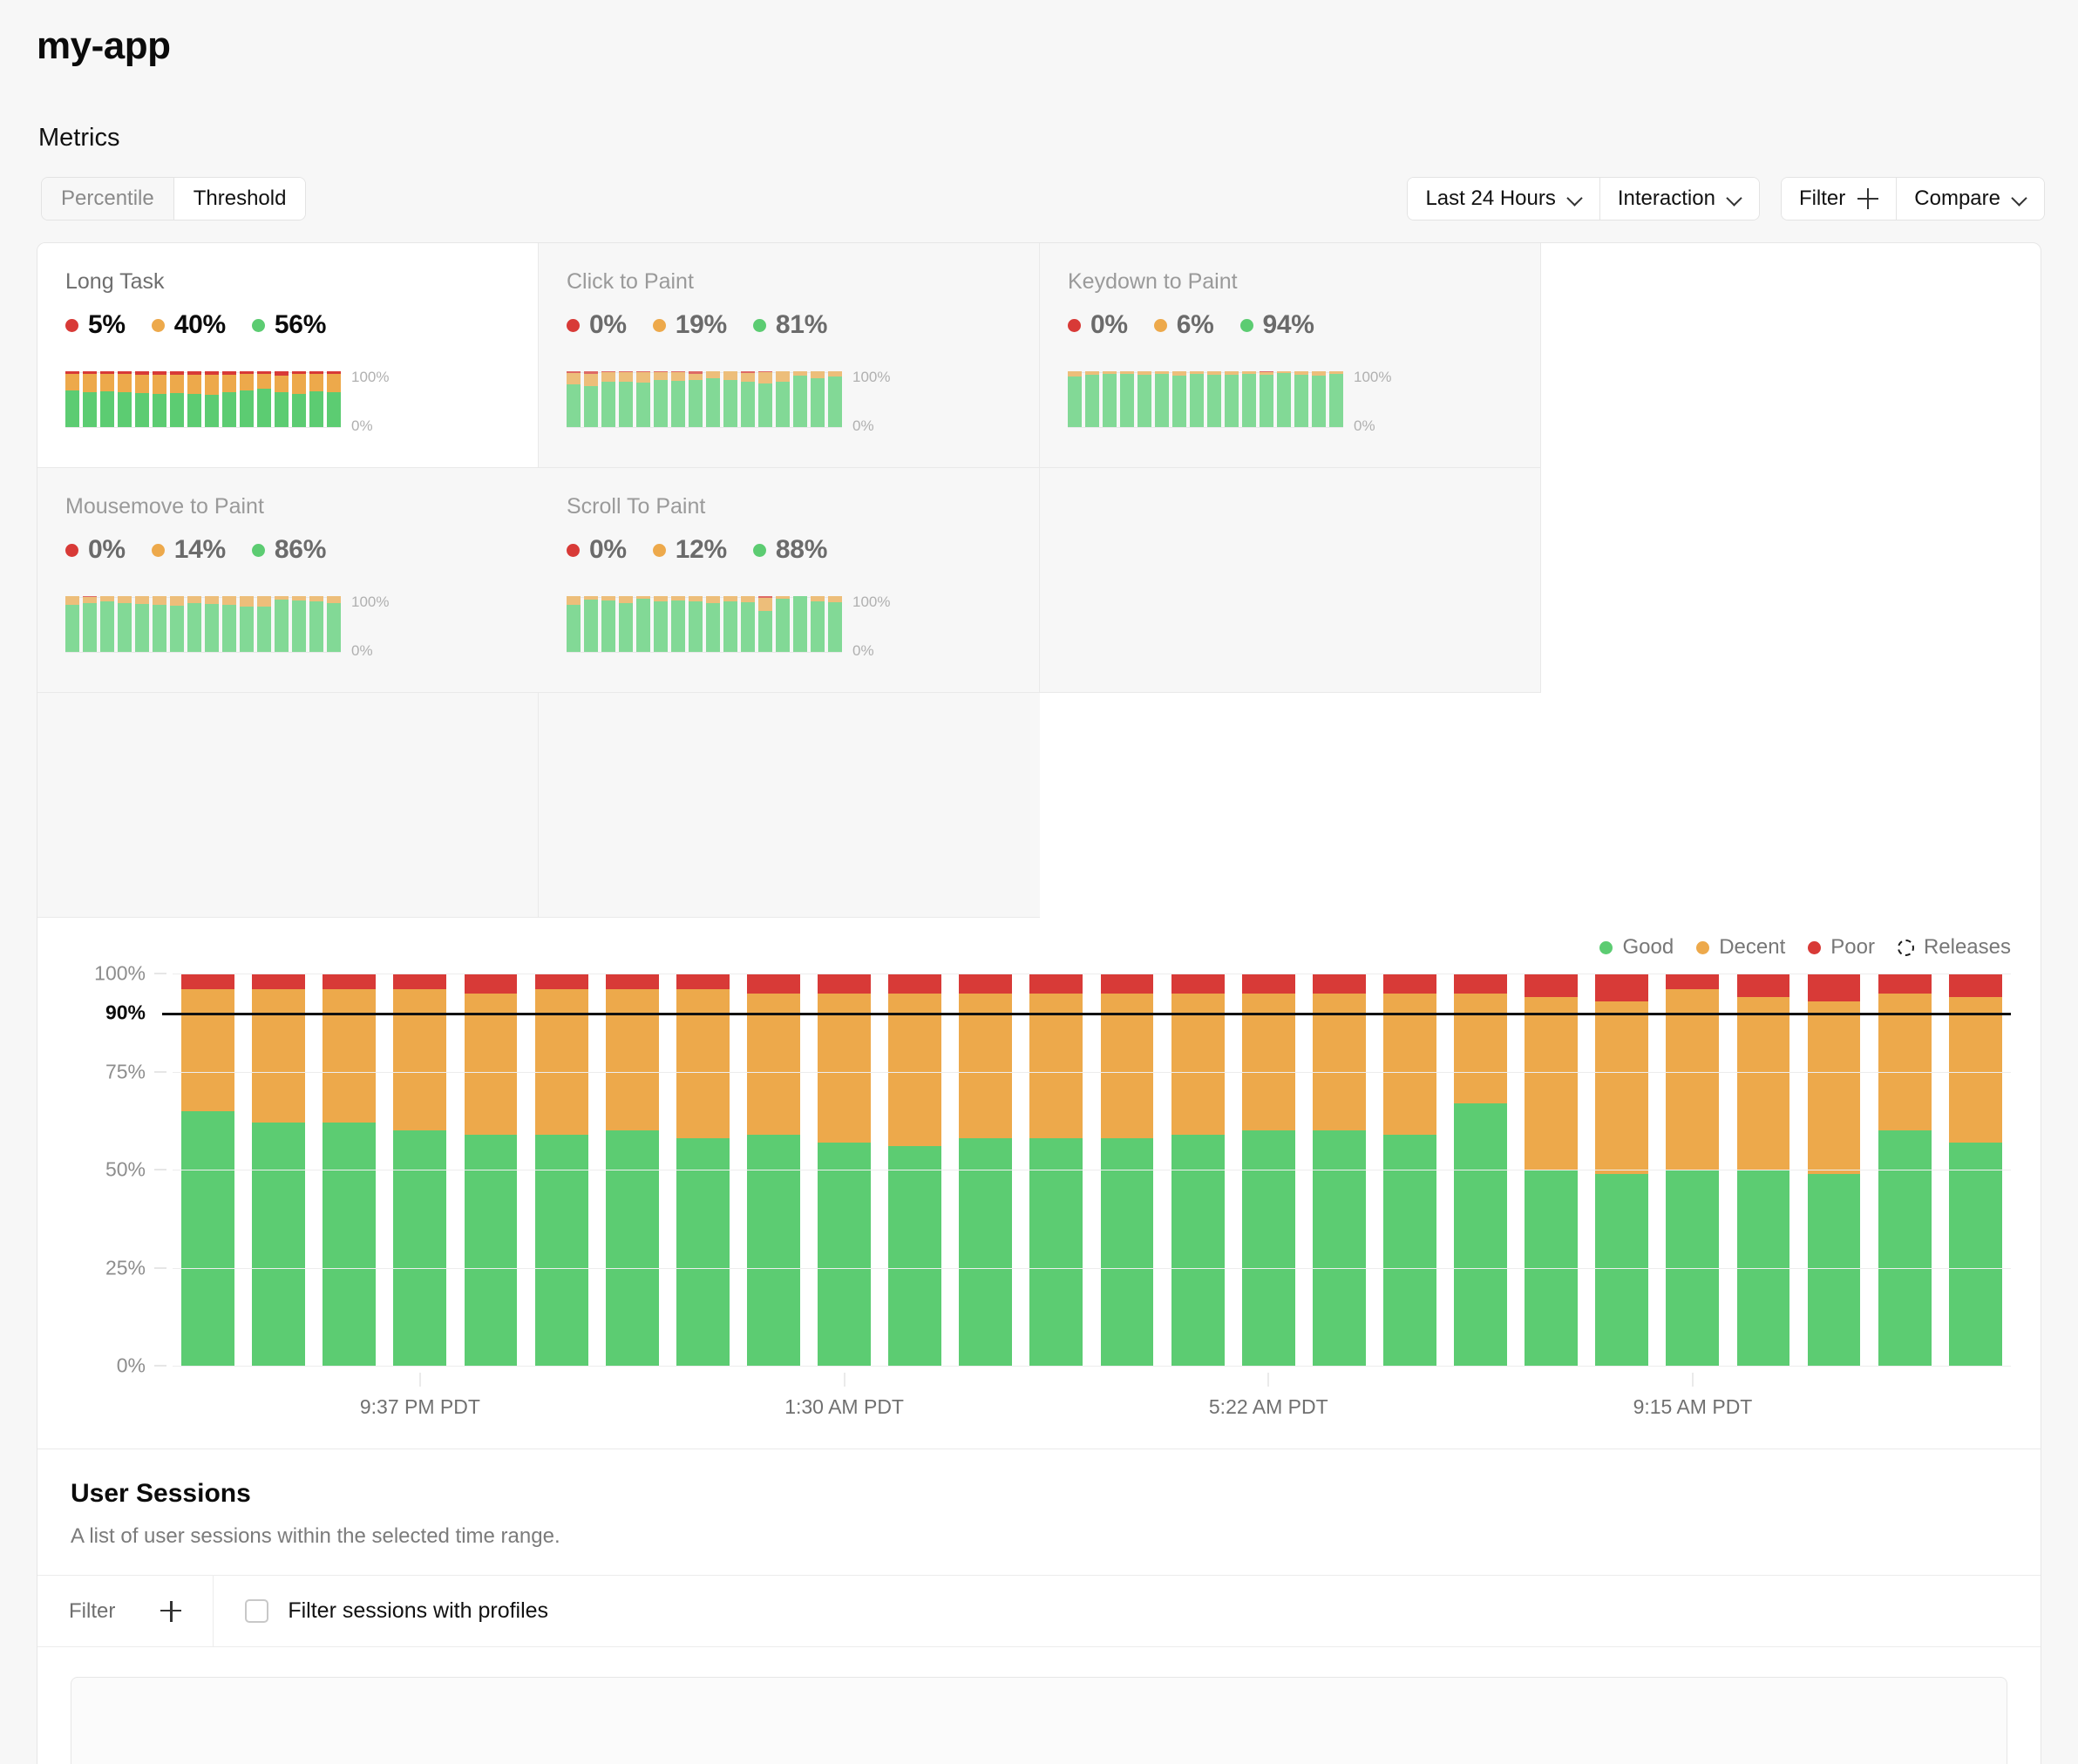 This screenshot has width=2078, height=1764. What do you see at coordinates (1693, 1406) in the screenshot?
I see `x-axis-label: 9:15 AM PDT` at bounding box center [1693, 1406].